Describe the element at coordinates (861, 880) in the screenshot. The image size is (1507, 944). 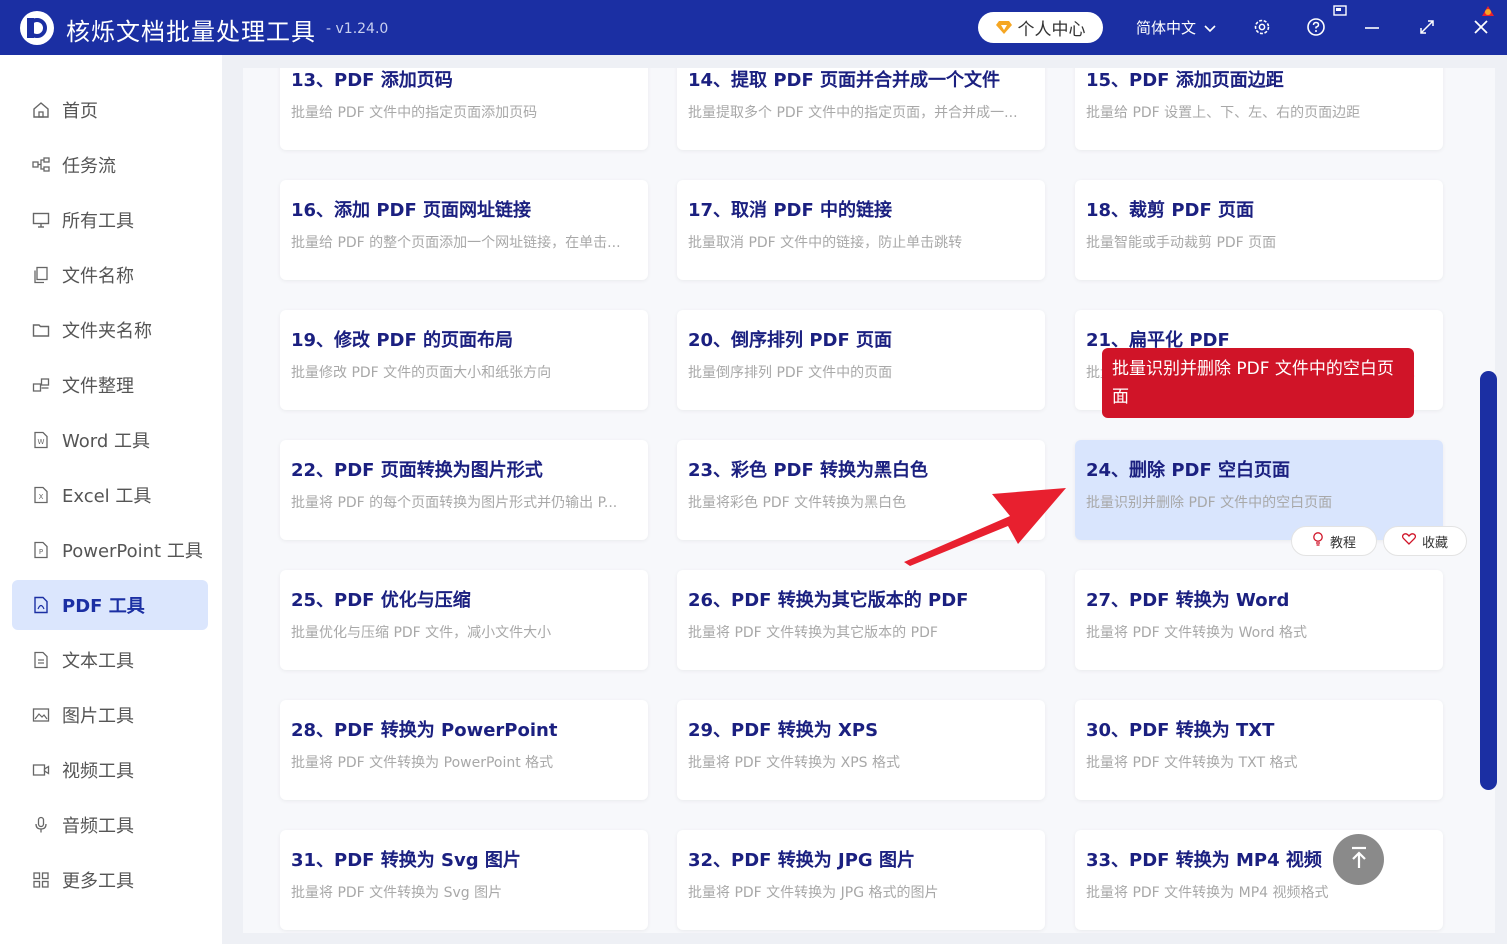
I see `tool-card: 32、PDF 转换为 JPG 图片批量将 PDF 文件转换为 JPG 格式的图片` at that location.